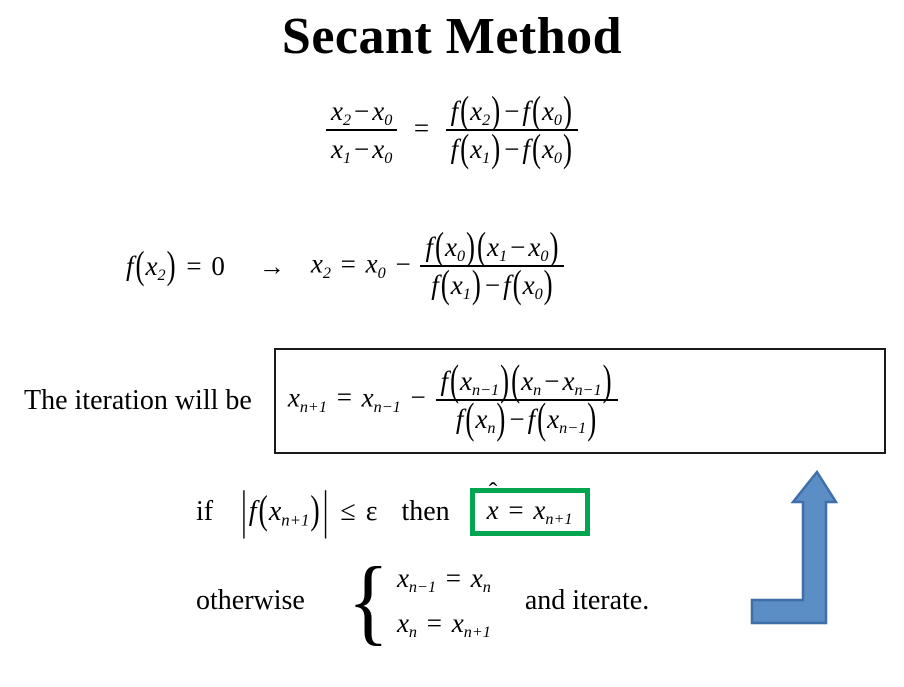 This screenshot has width=904, height=687. I want to click on convergence-condition-row: if |f(xn+1) | ≤ ε then xˆ = xn+1, so click(393, 509).